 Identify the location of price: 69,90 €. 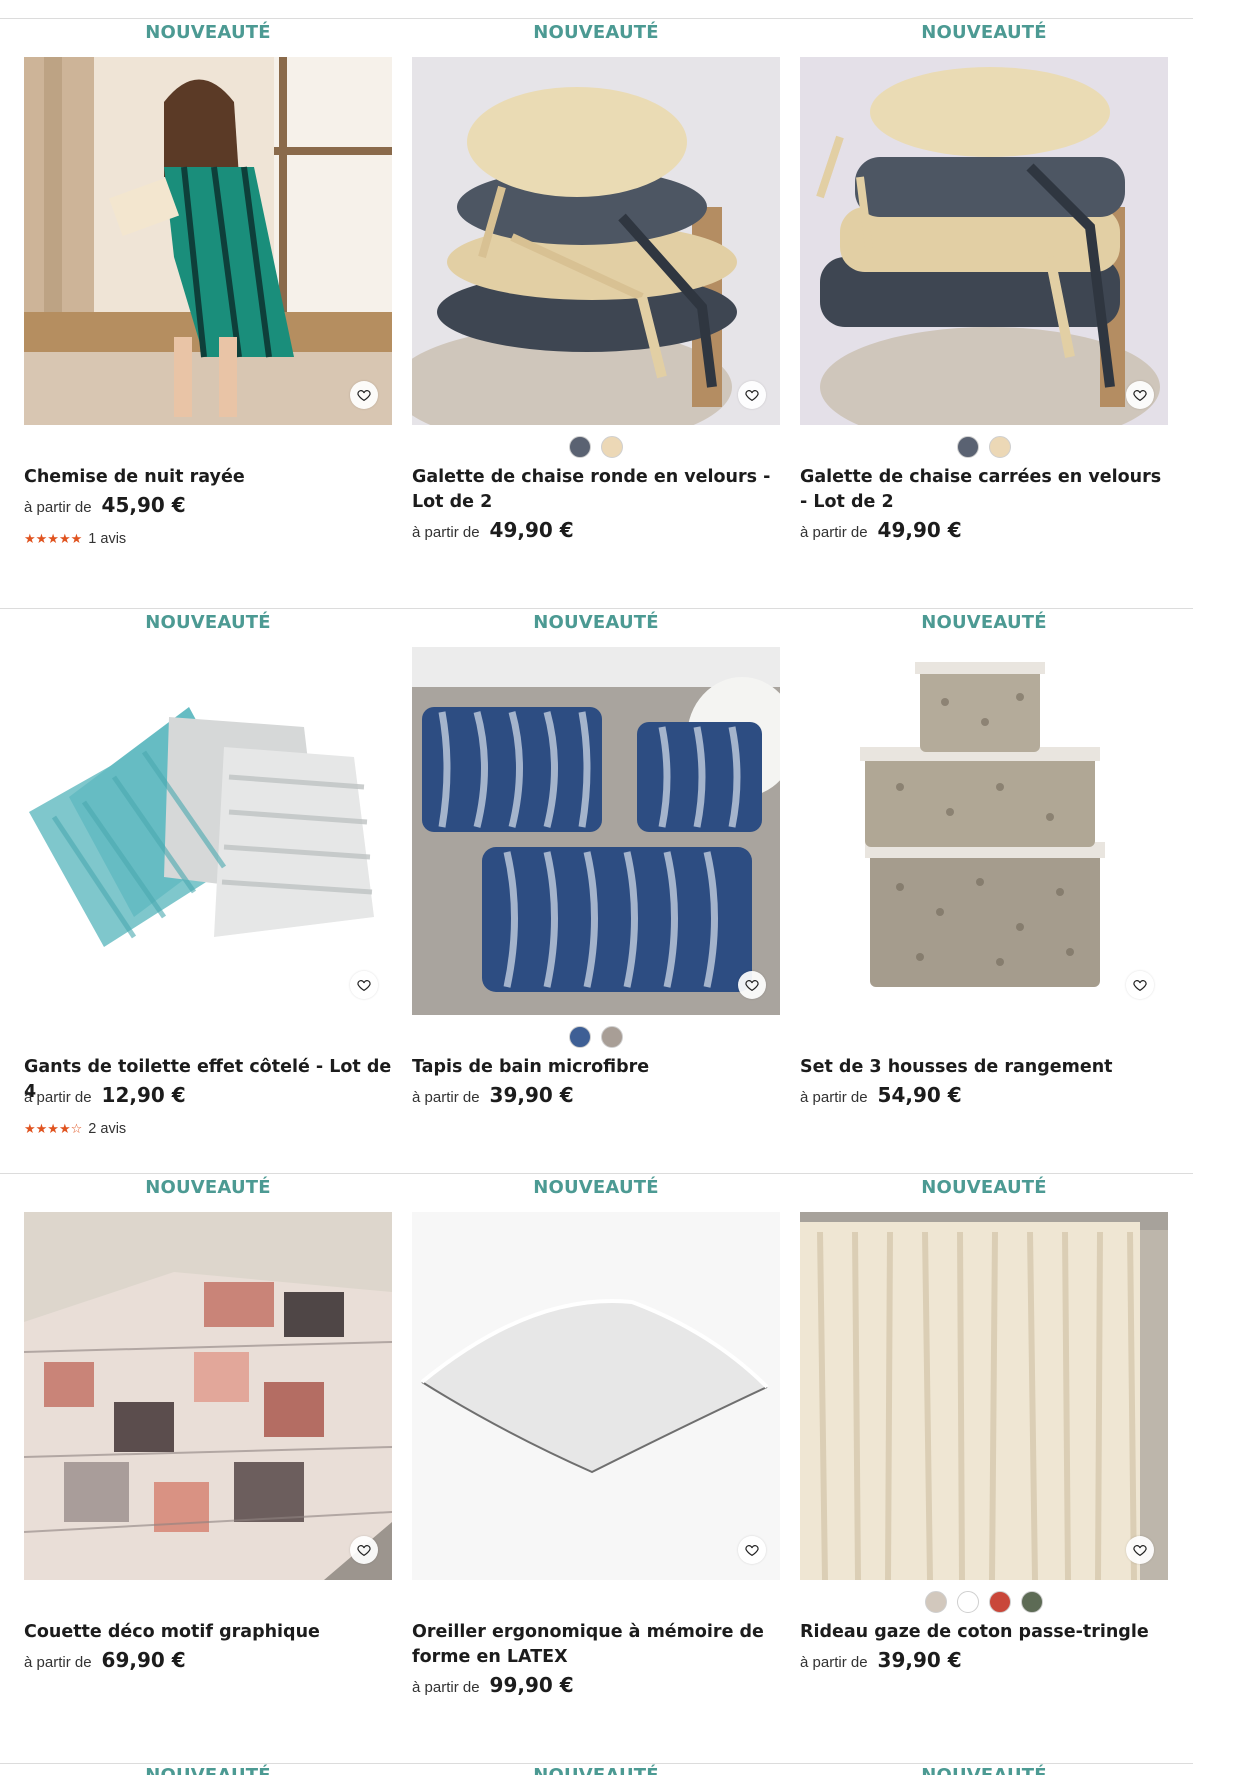
(143, 1660).